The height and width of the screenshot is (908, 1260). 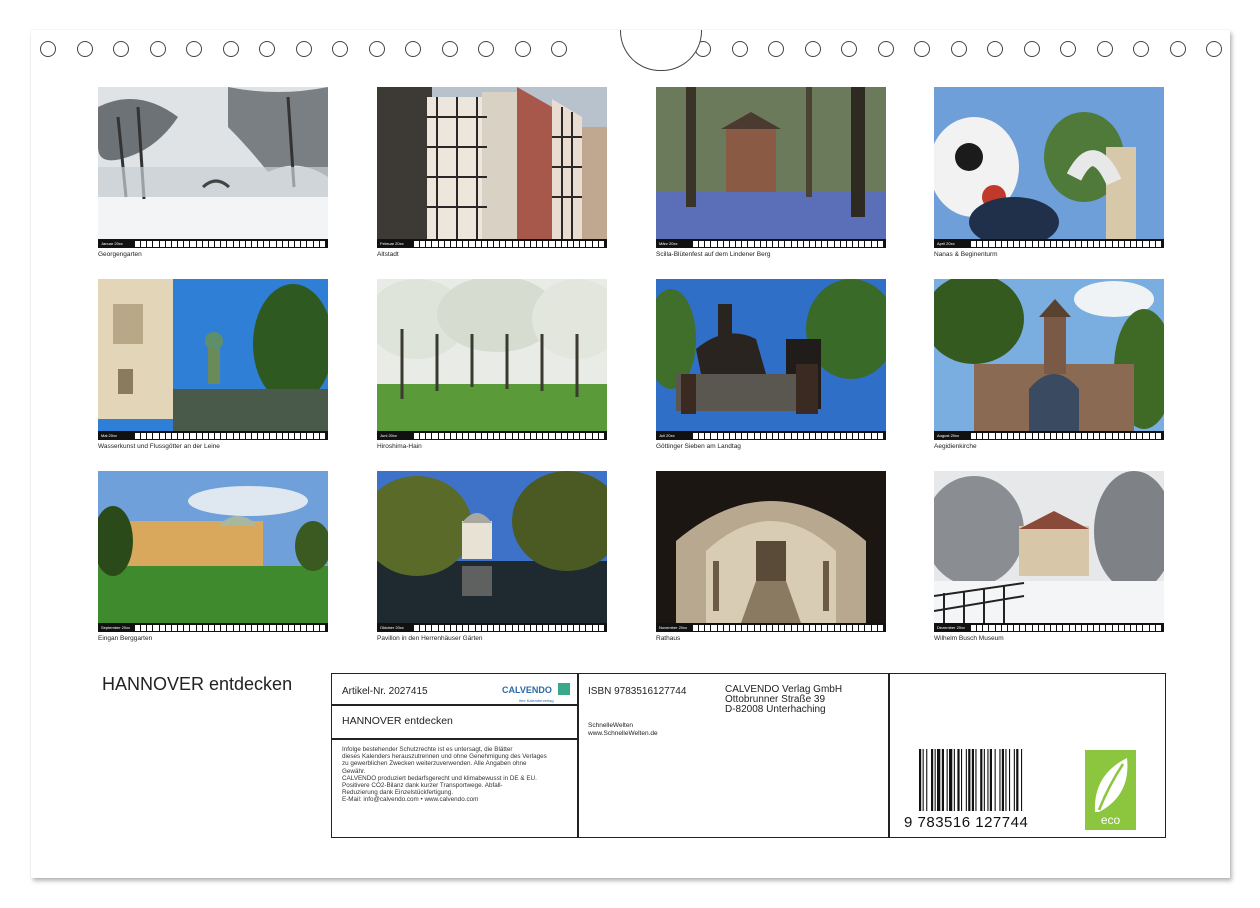 What do you see at coordinates (698, 446) in the screenshot?
I see `photo-caption: Göttinger Sieben am Landtag` at bounding box center [698, 446].